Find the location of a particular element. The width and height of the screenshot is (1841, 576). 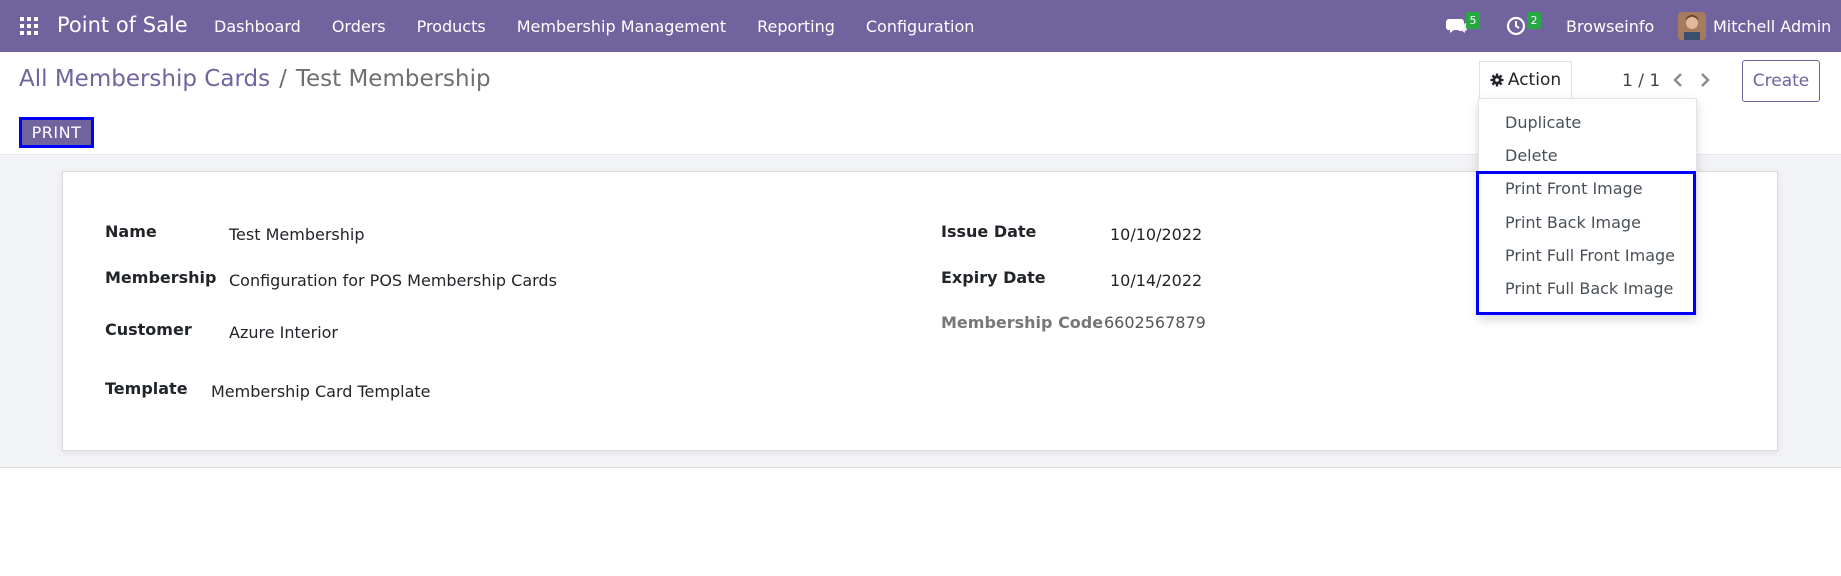

breadcrumb-current: Test Membership is located at coordinates (393, 79).